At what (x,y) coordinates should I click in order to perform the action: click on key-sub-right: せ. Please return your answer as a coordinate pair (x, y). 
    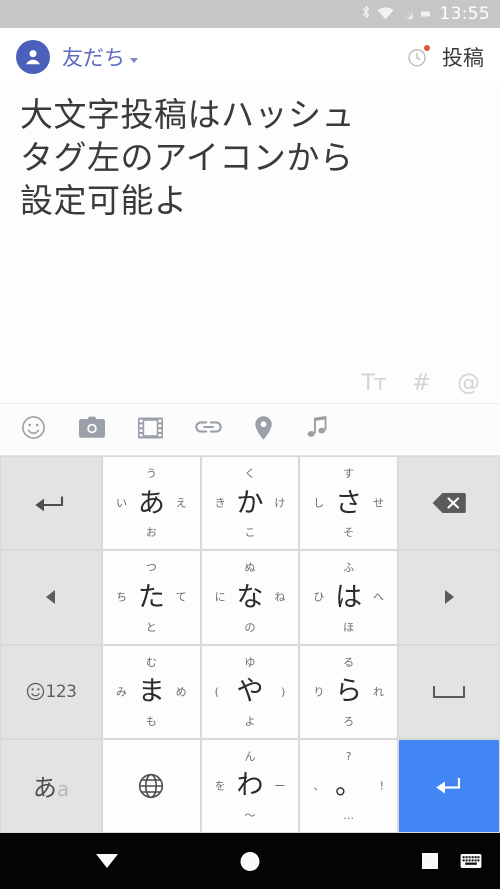
    Looking at the image, I should click on (379, 503).